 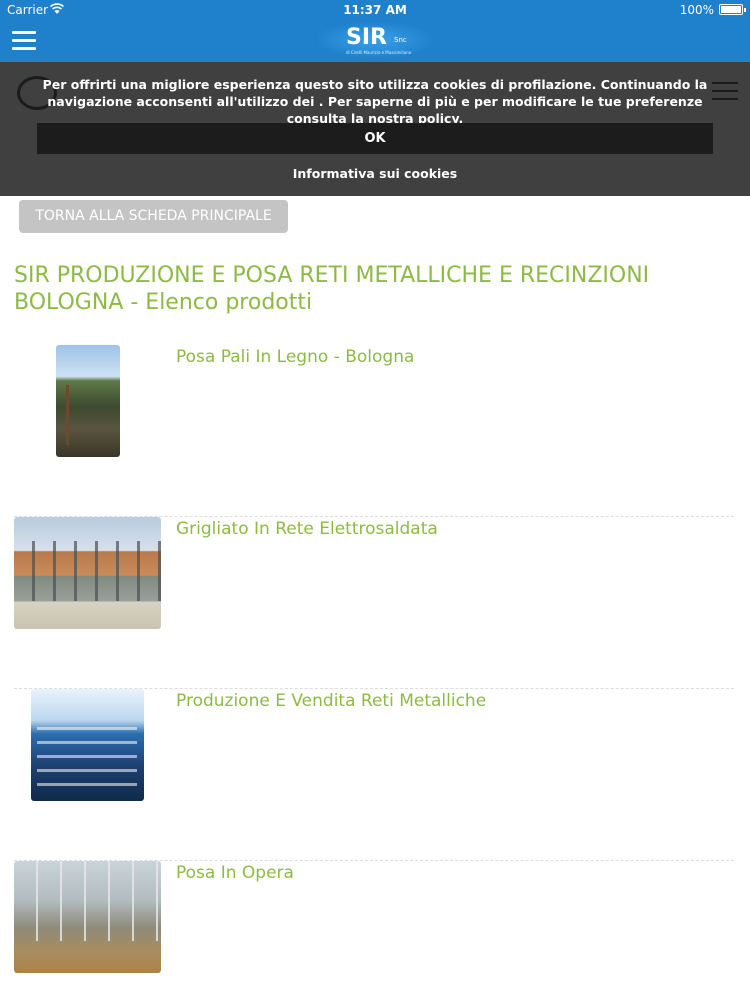 What do you see at coordinates (732, 9) in the screenshot?
I see `battery-icon` at bounding box center [732, 9].